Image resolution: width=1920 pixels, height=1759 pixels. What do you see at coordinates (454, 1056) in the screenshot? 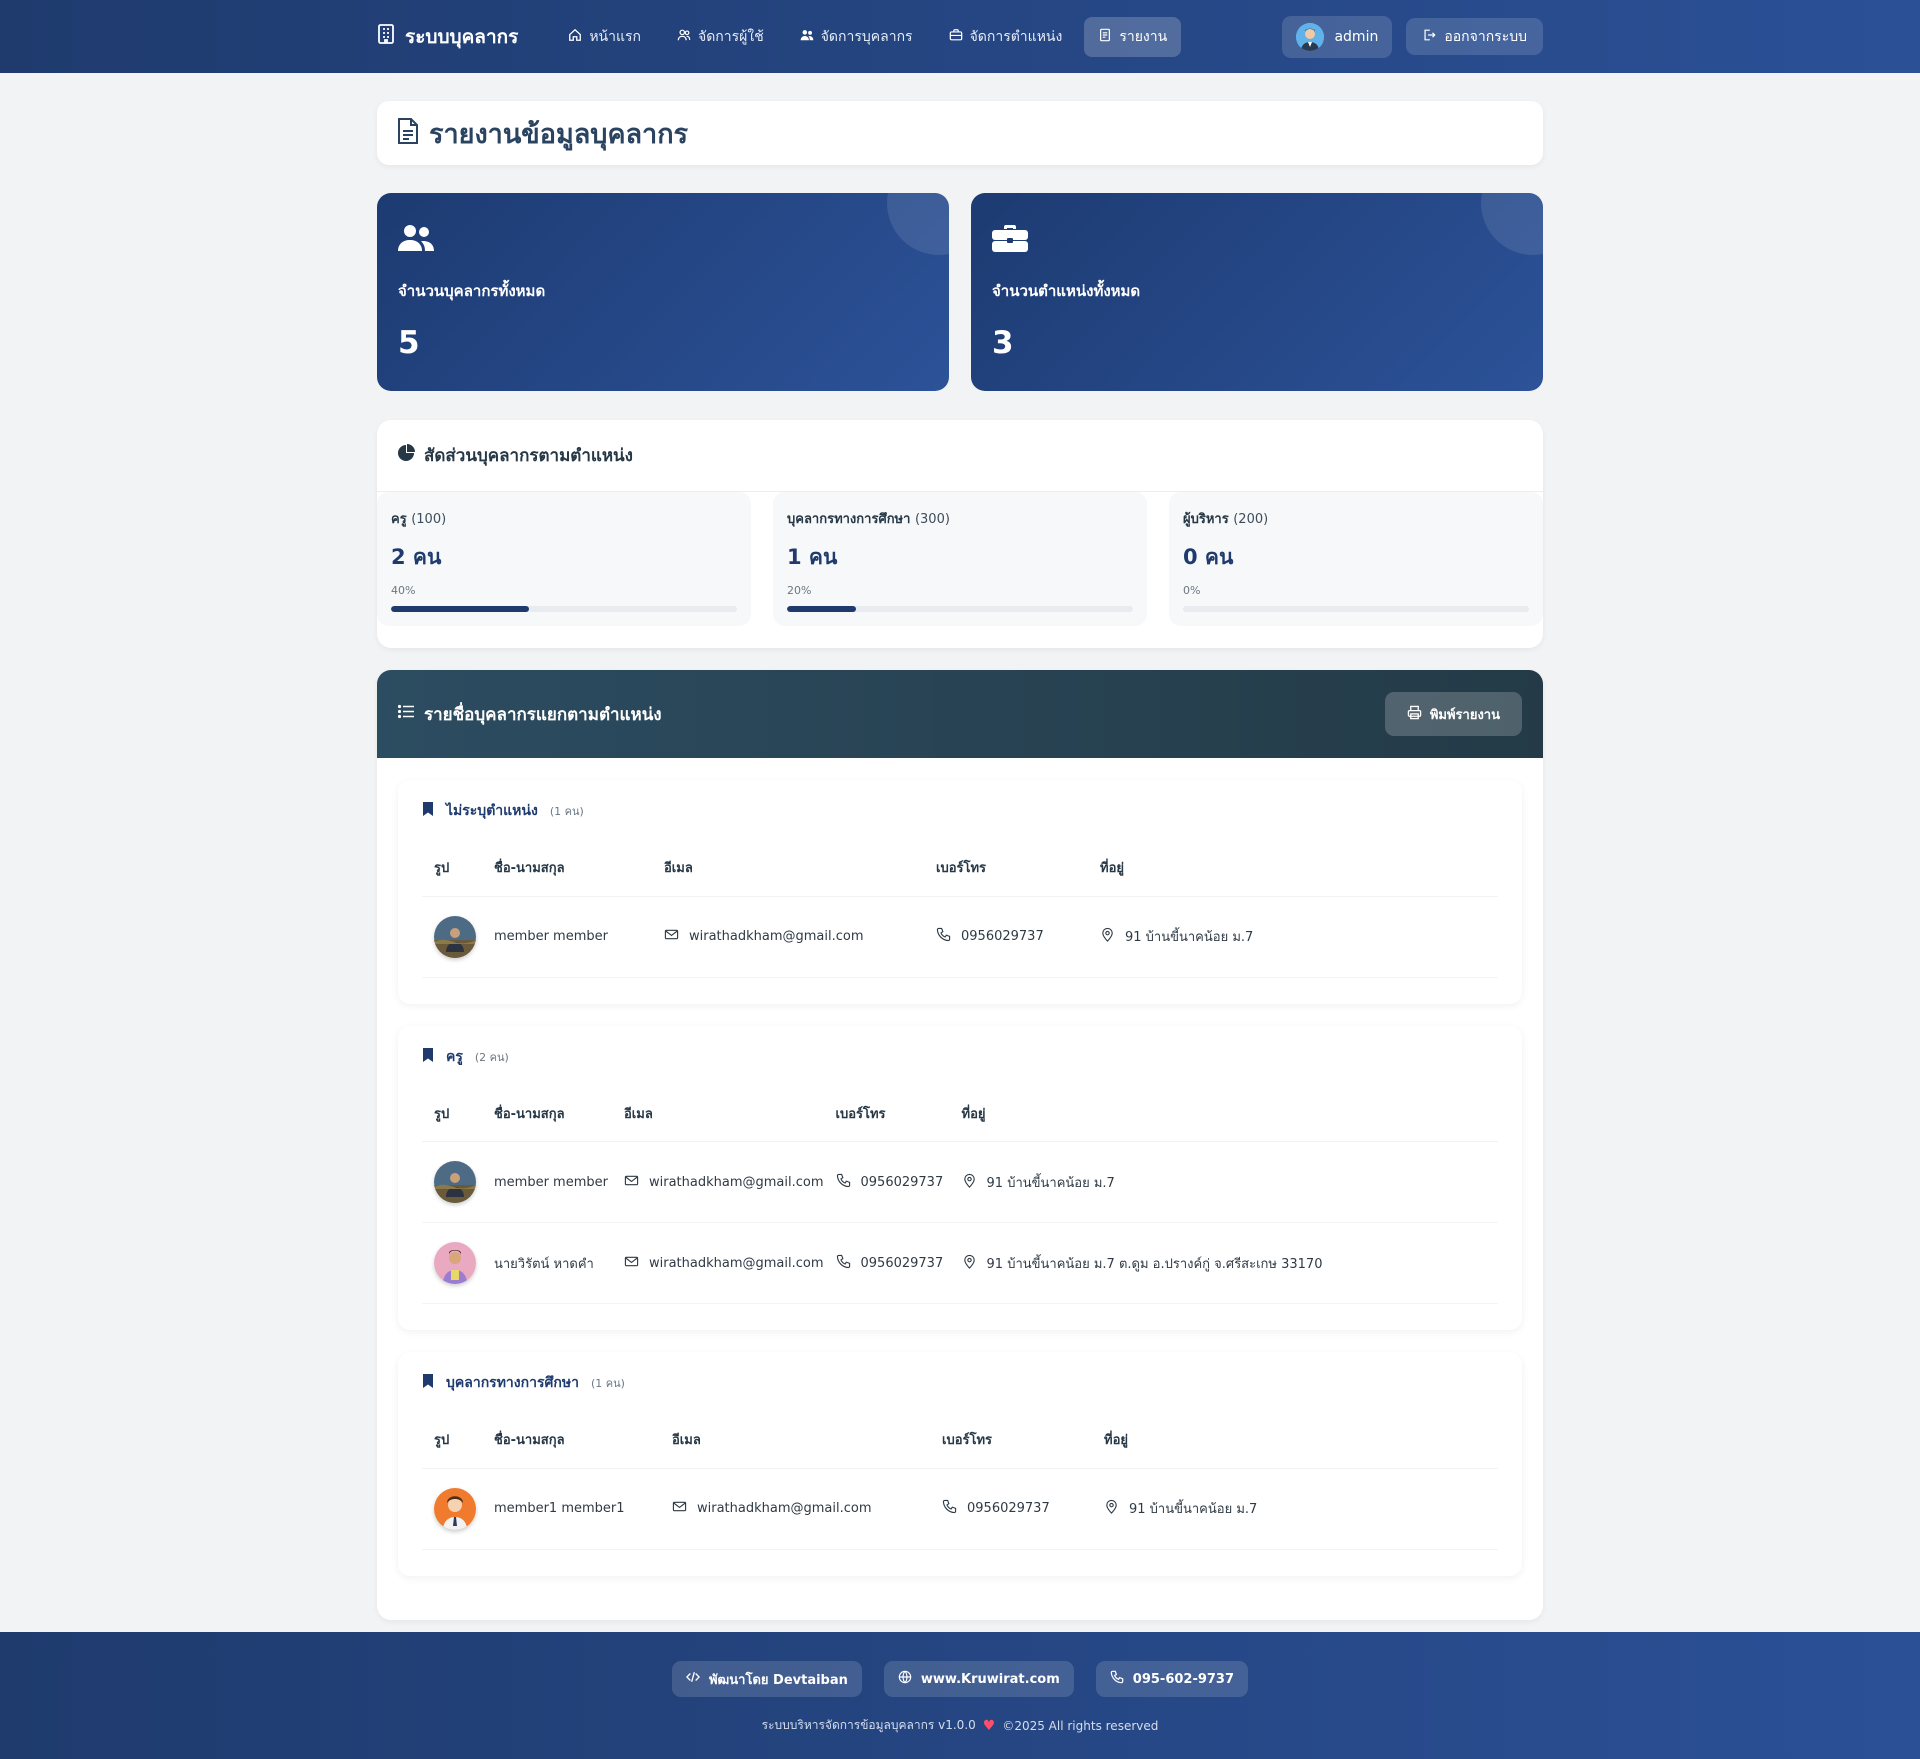
I see `group-name: ครู` at bounding box center [454, 1056].